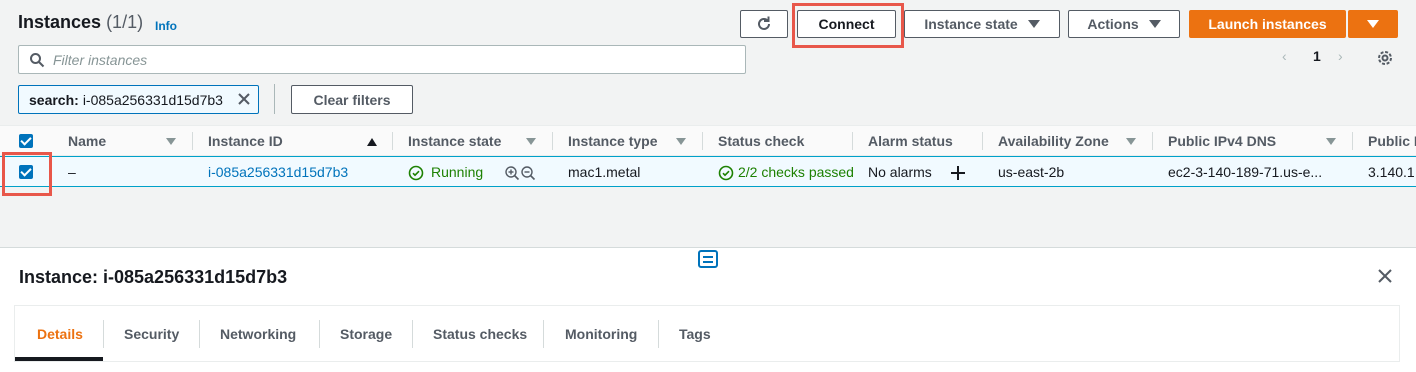  Describe the element at coordinates (87, 141) in the screenshot. I see `column-name: Name` at that location.